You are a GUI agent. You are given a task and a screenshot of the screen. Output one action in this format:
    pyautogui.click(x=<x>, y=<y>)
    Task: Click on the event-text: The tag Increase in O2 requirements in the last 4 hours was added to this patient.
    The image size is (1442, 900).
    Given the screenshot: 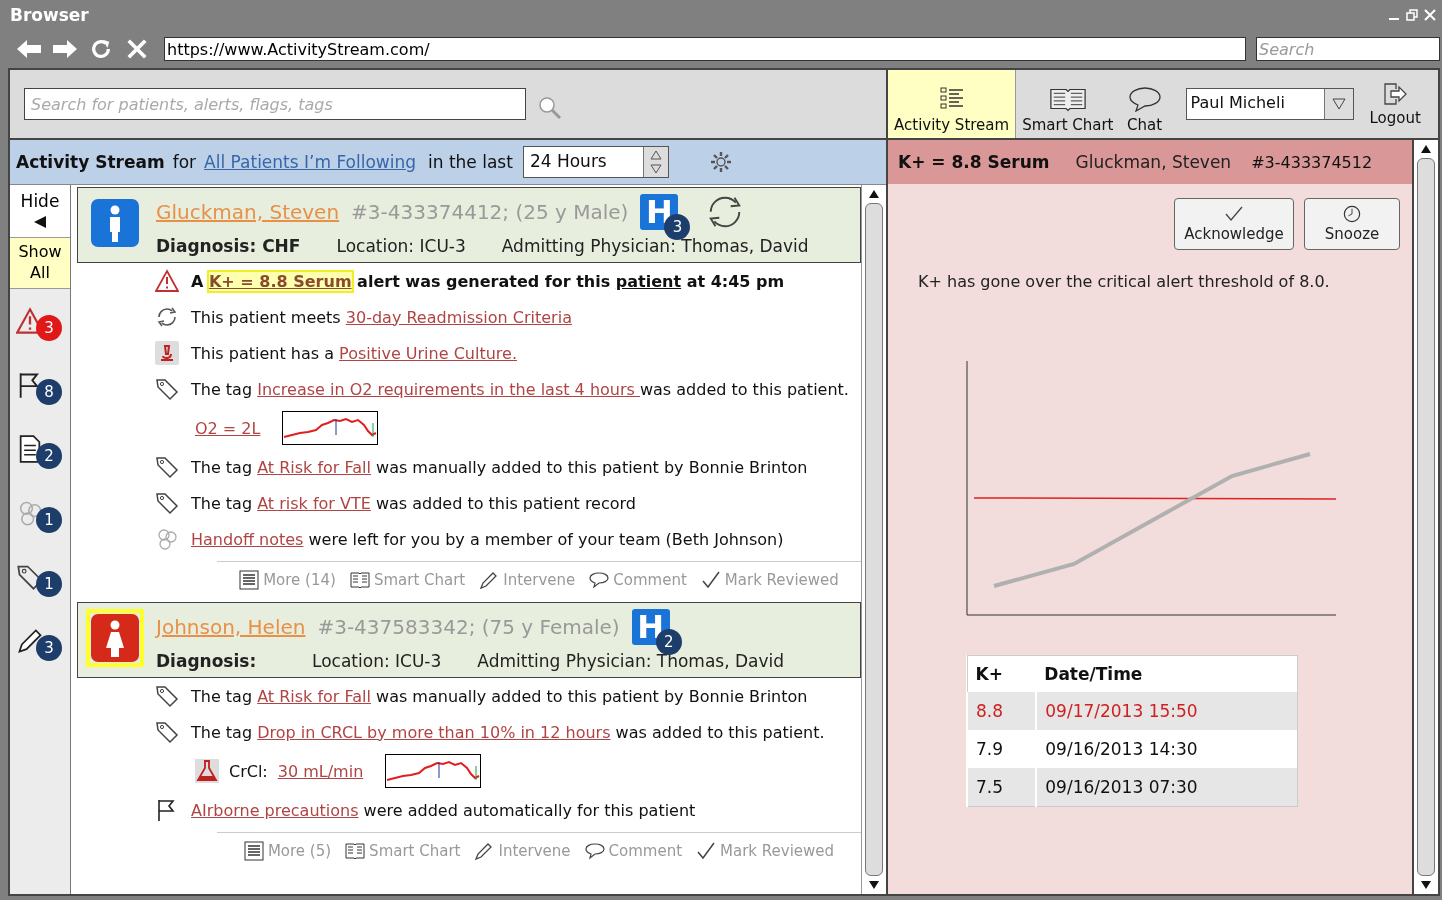 What is the action you would take?
    pyautogui.click(x=520, y=389)
    